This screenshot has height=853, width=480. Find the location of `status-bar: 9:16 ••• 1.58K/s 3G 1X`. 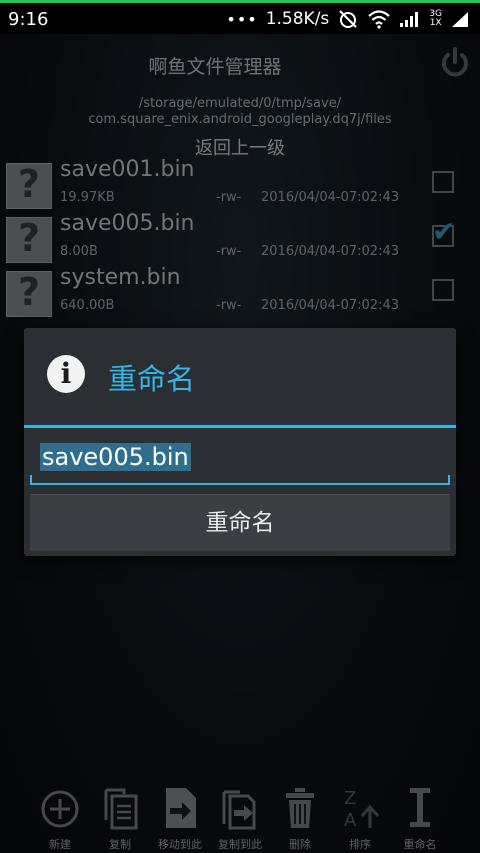

status-bar: 9:16 ••• 1.58K/s 3G 1X is located at coordinates (240, 17).